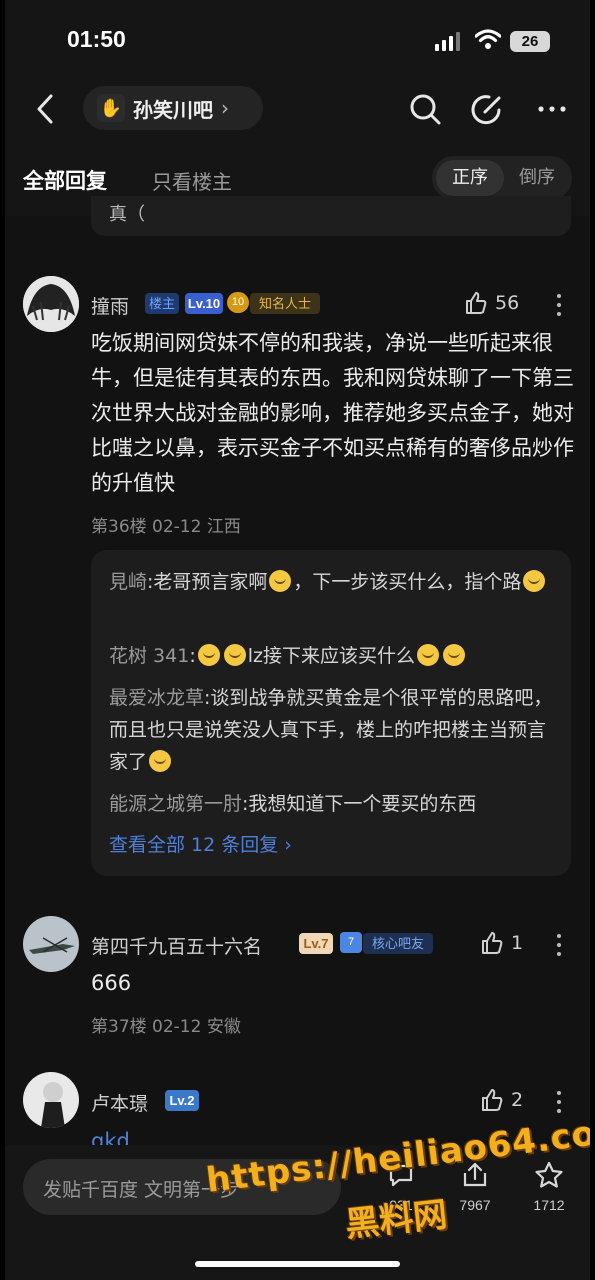 This screenshot has width=595, height=1280. I want to click on sort-toggle: 正序 倒序, so click(502, 178).